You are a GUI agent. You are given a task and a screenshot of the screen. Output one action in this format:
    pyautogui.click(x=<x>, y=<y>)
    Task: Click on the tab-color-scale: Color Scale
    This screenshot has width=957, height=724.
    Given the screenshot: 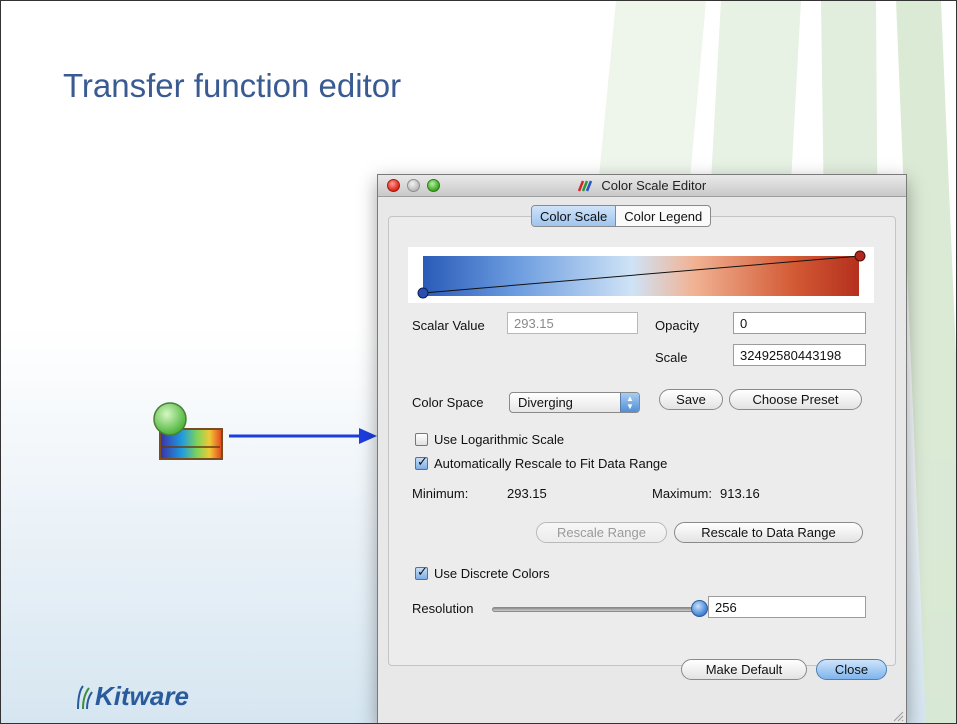 What is the action you would take?
    pyautogui.click(x=574, y=216)
    